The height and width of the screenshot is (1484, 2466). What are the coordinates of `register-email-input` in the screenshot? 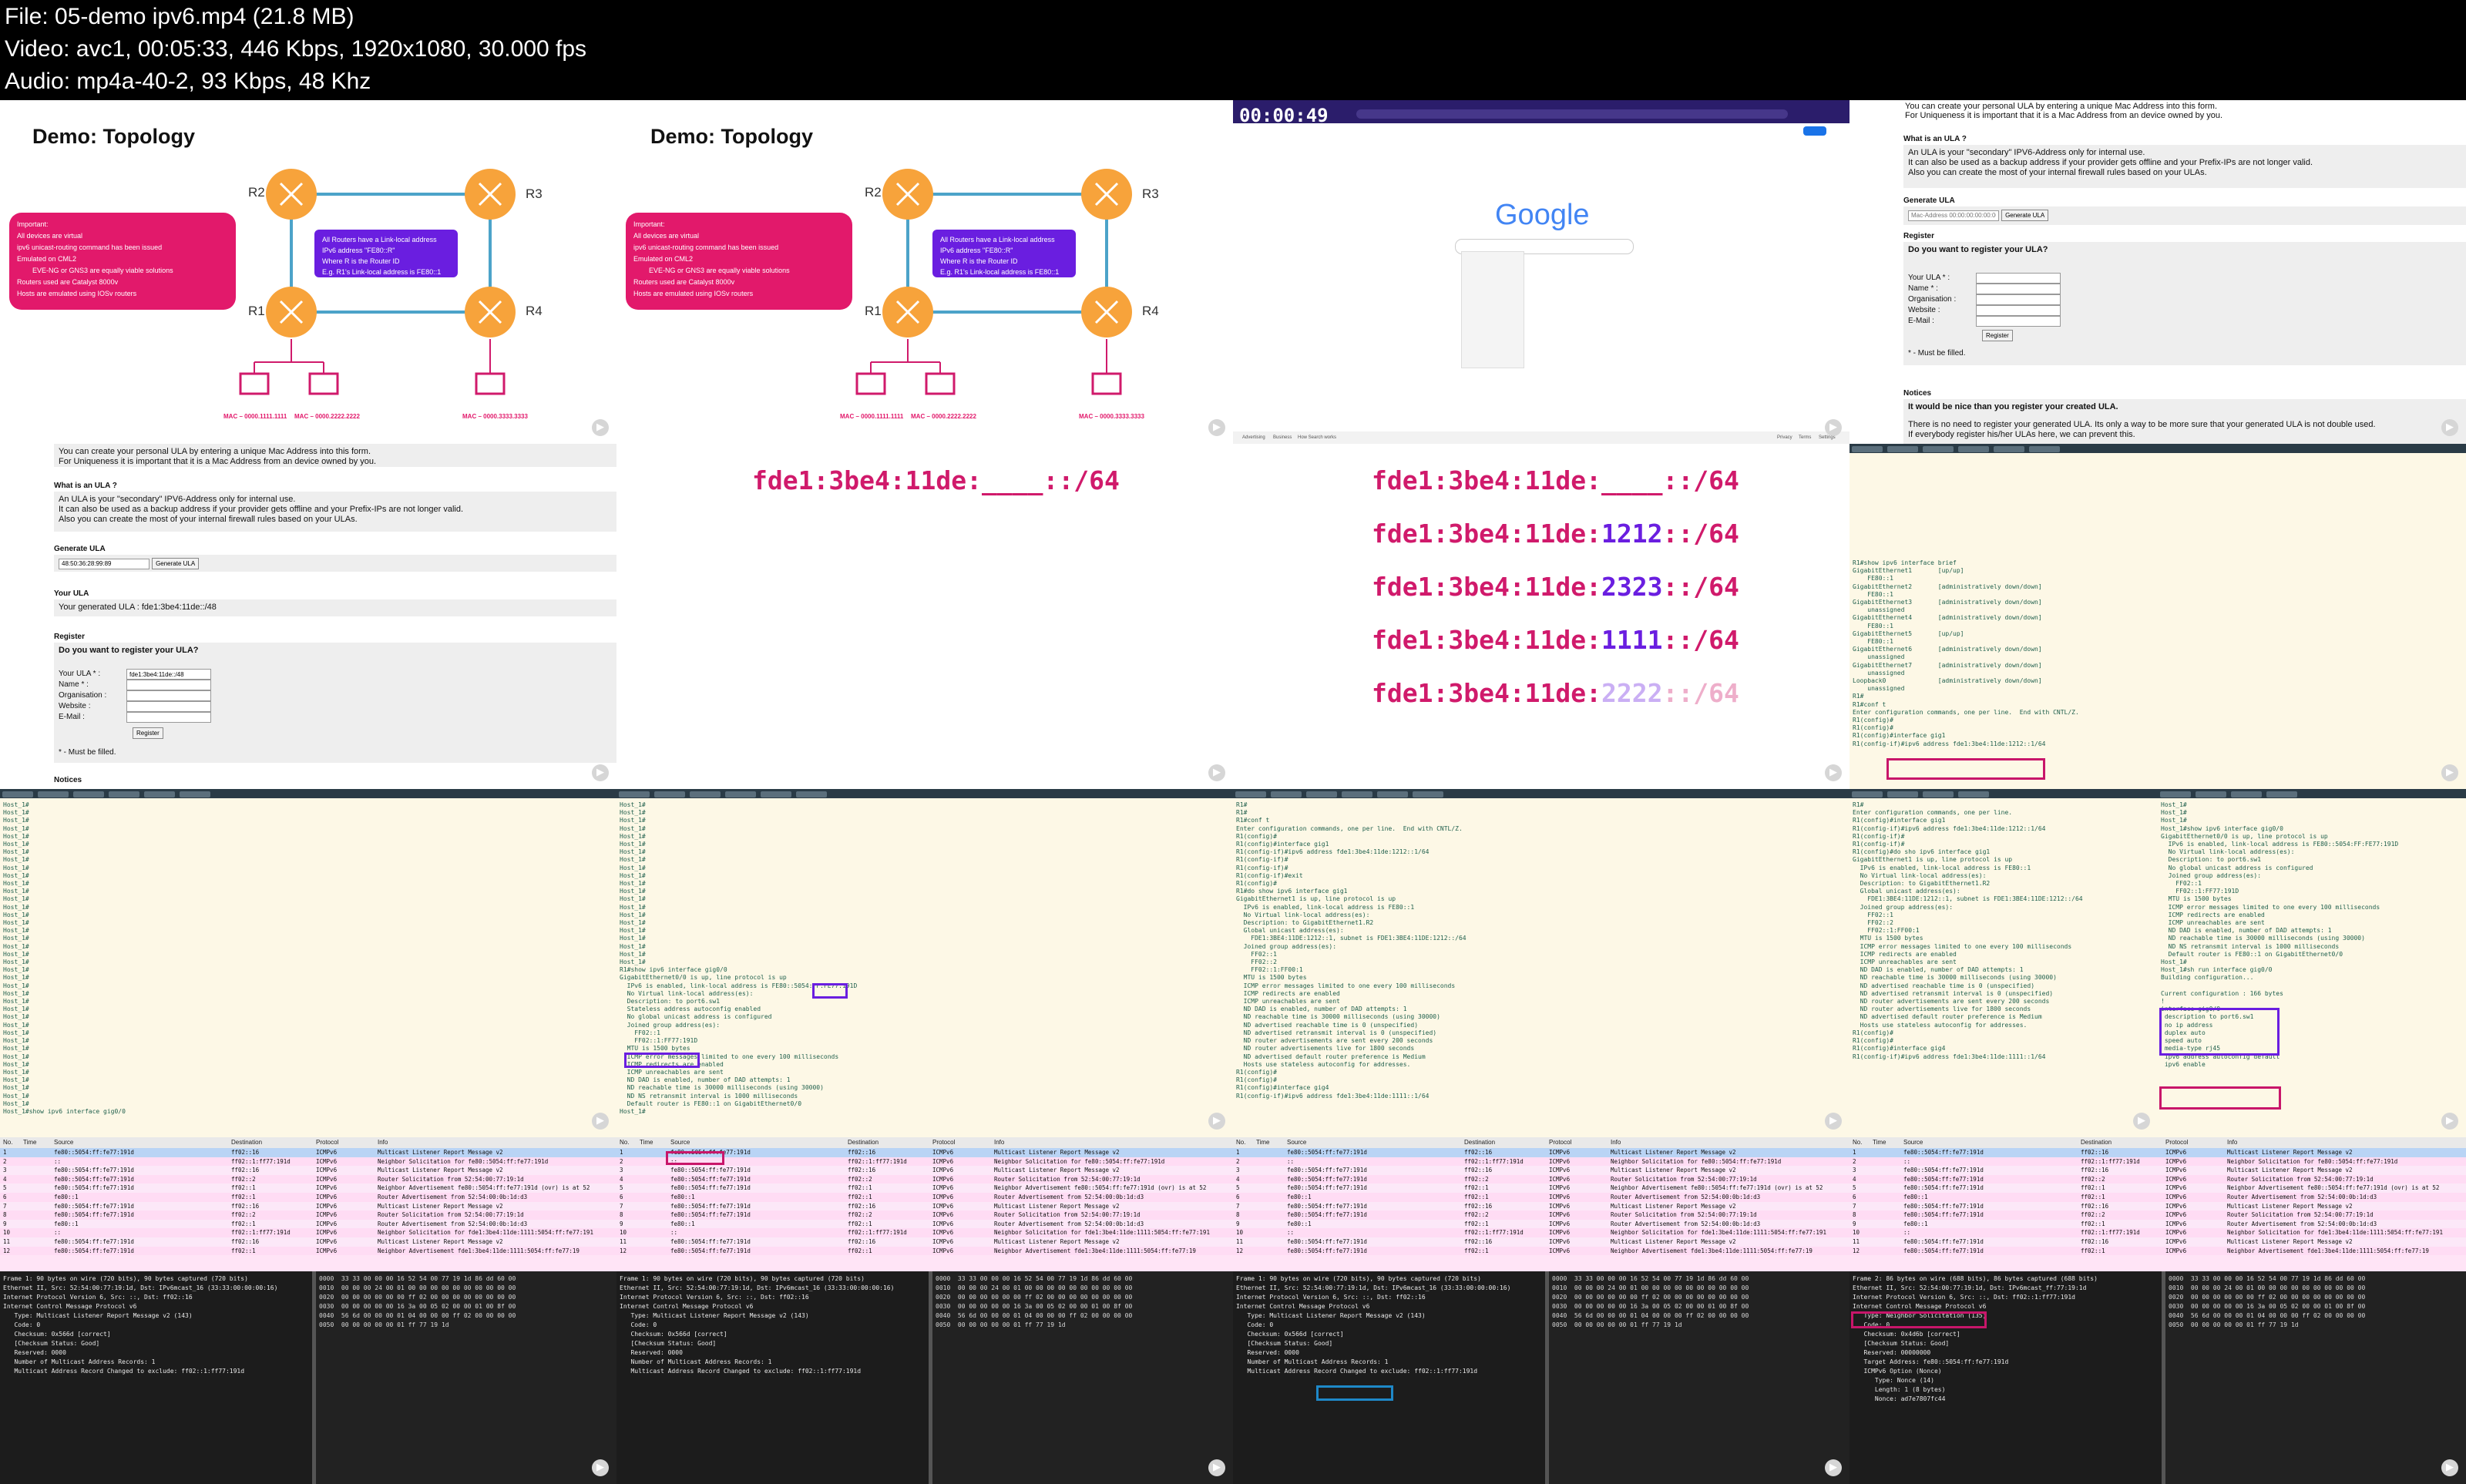 It's located at (168, 717).